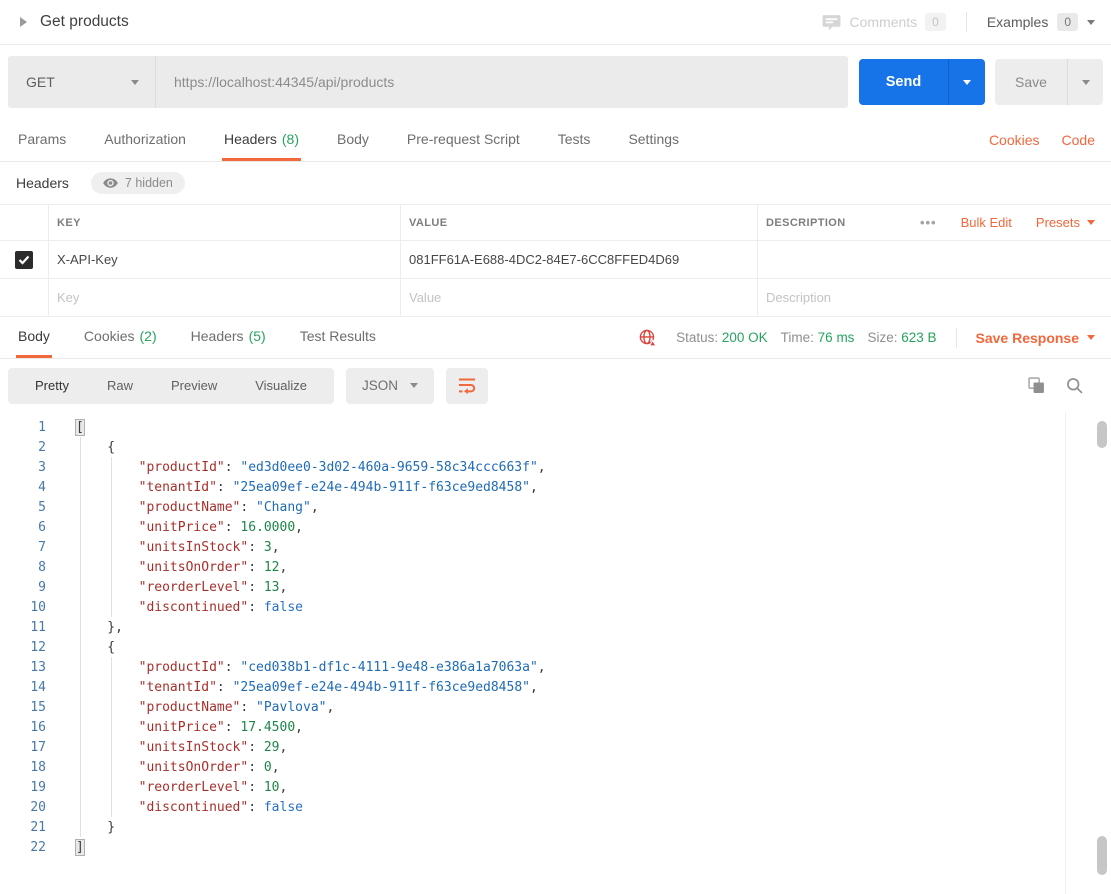  Describe the element at coordinates (390, 385) in the screenshot. I see `format-select: JSON` at that location.